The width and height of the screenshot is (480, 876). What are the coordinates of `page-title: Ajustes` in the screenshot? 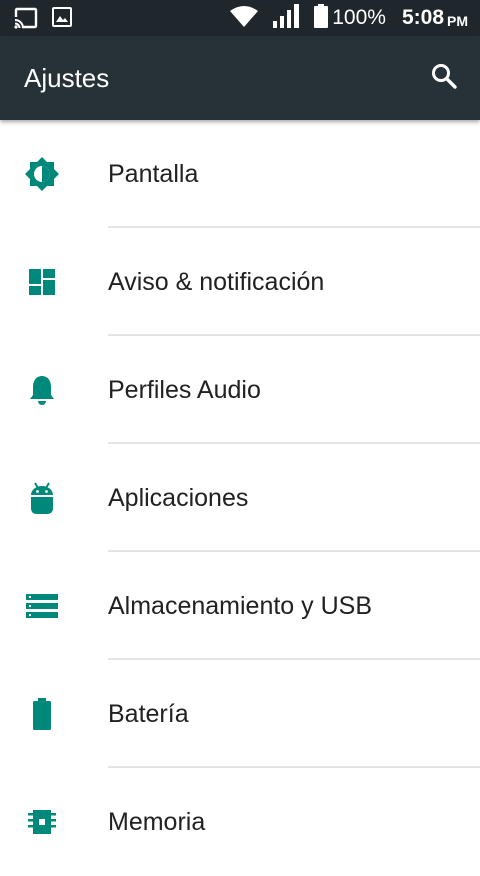 It's located at (67, 78).